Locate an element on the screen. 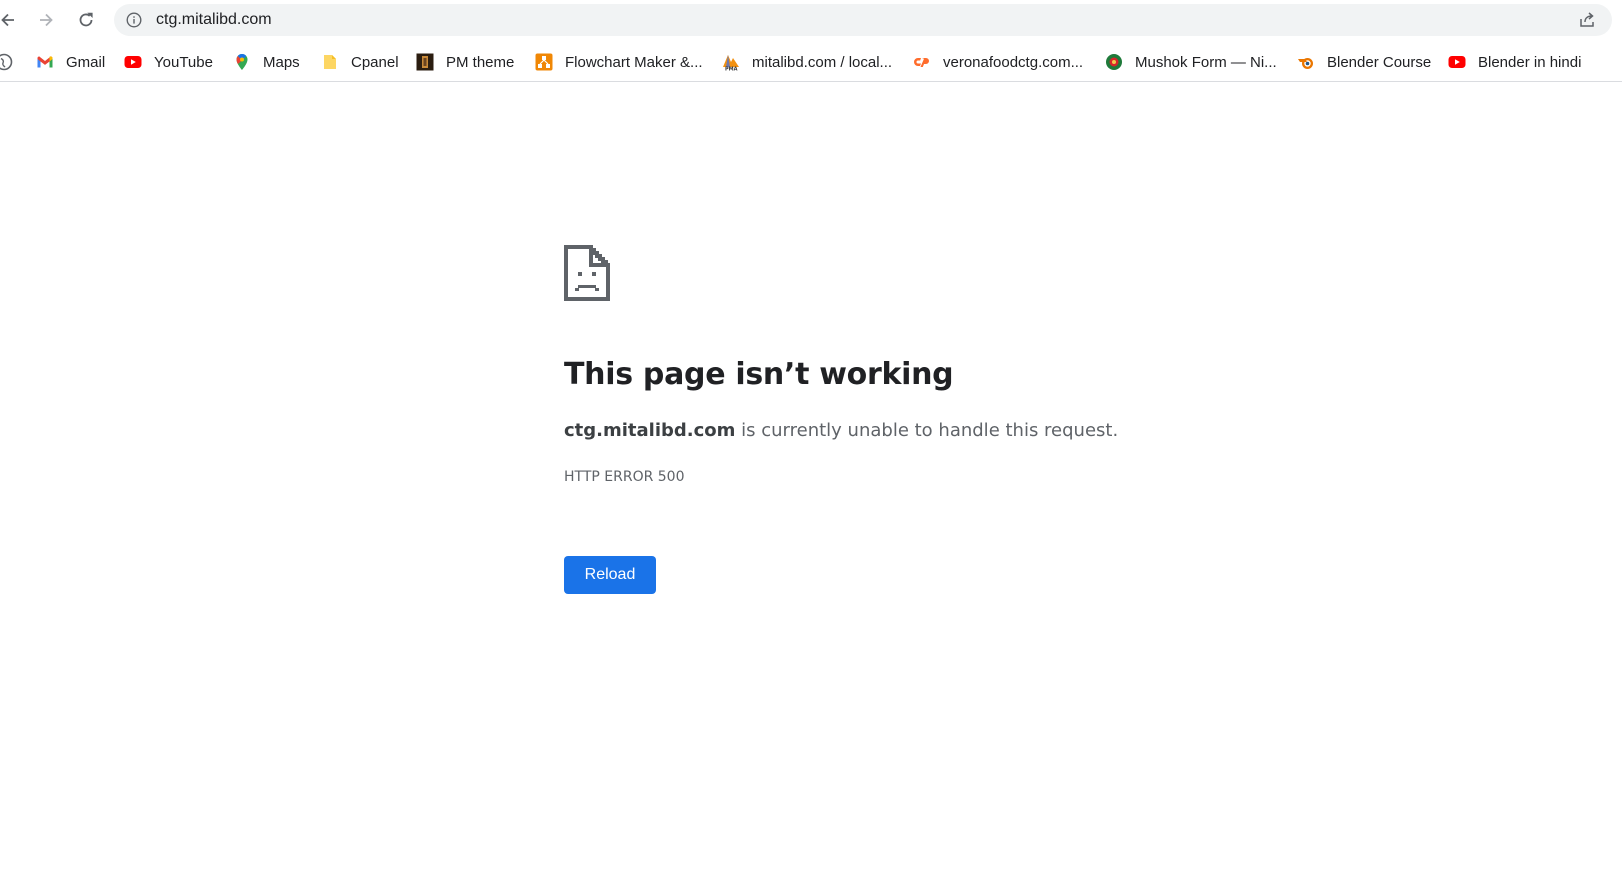  reload-nav-button is located at coordinates (86, 20).